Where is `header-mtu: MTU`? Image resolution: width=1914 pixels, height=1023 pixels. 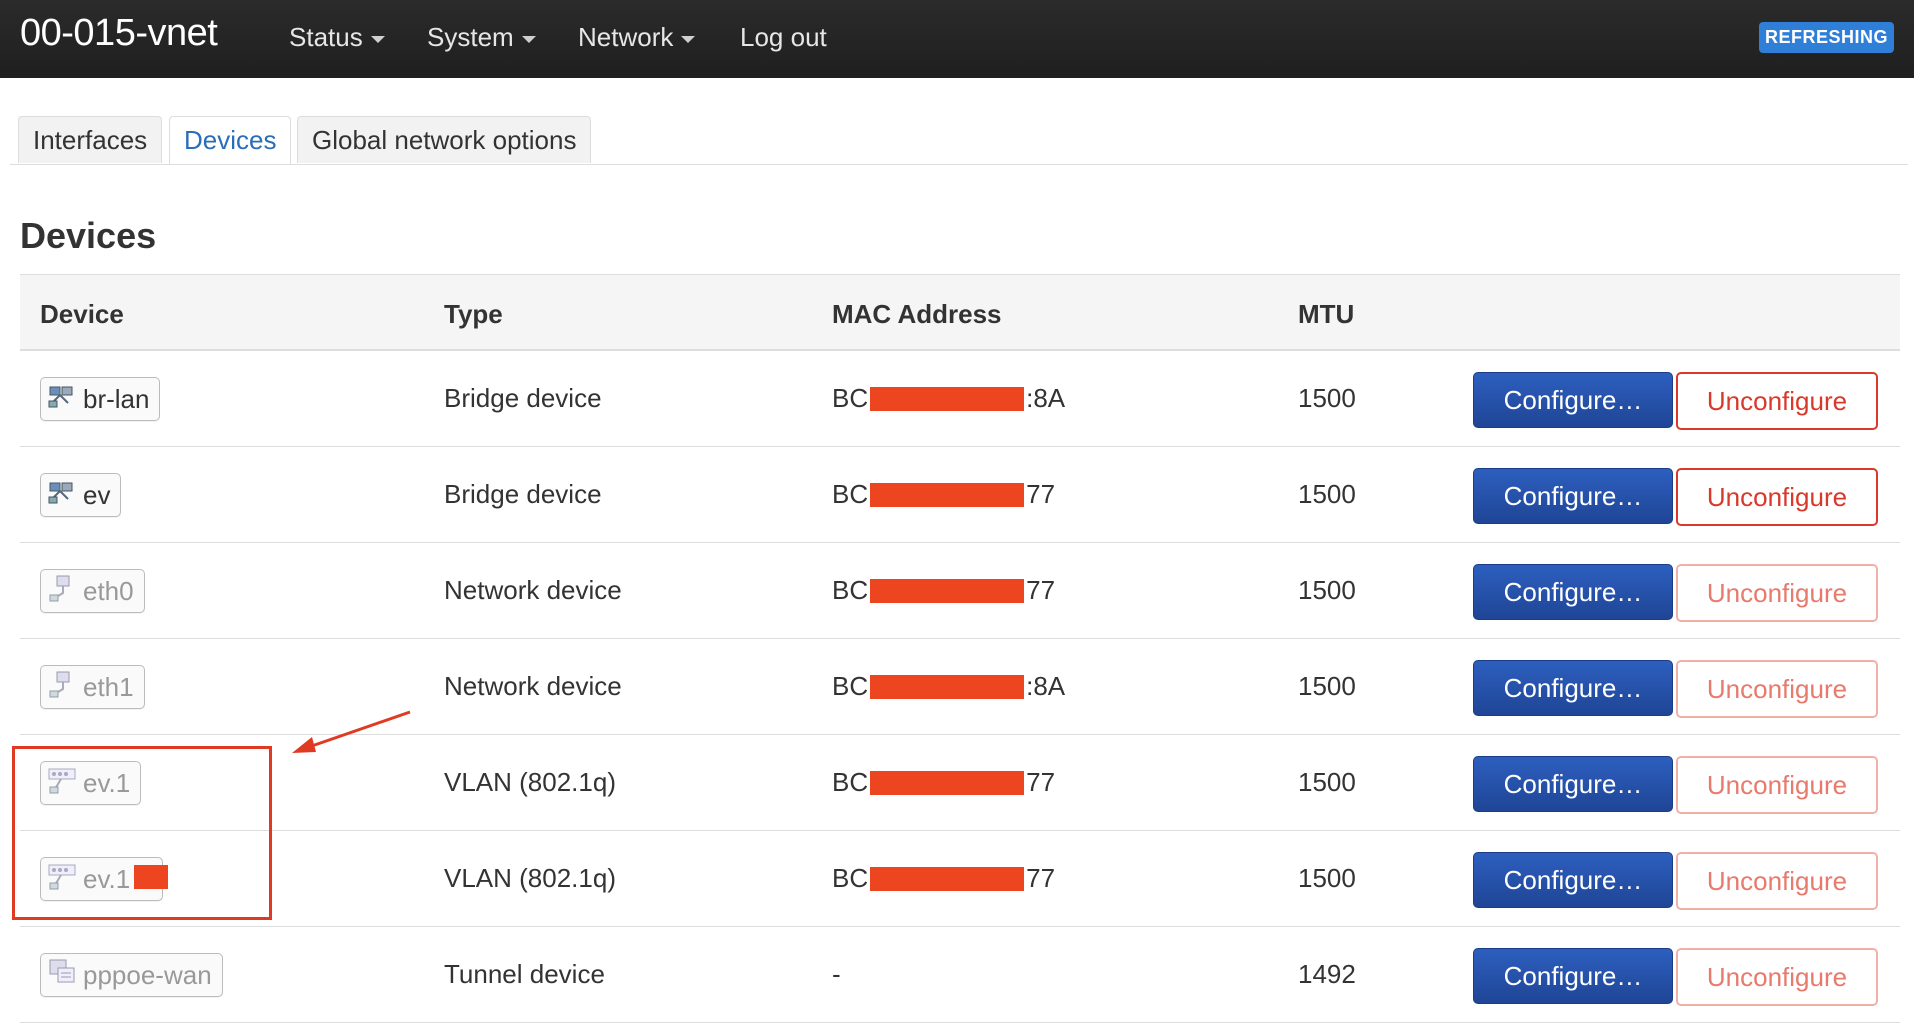
header-mtu: MTU is located at coordinates (1326, 314).